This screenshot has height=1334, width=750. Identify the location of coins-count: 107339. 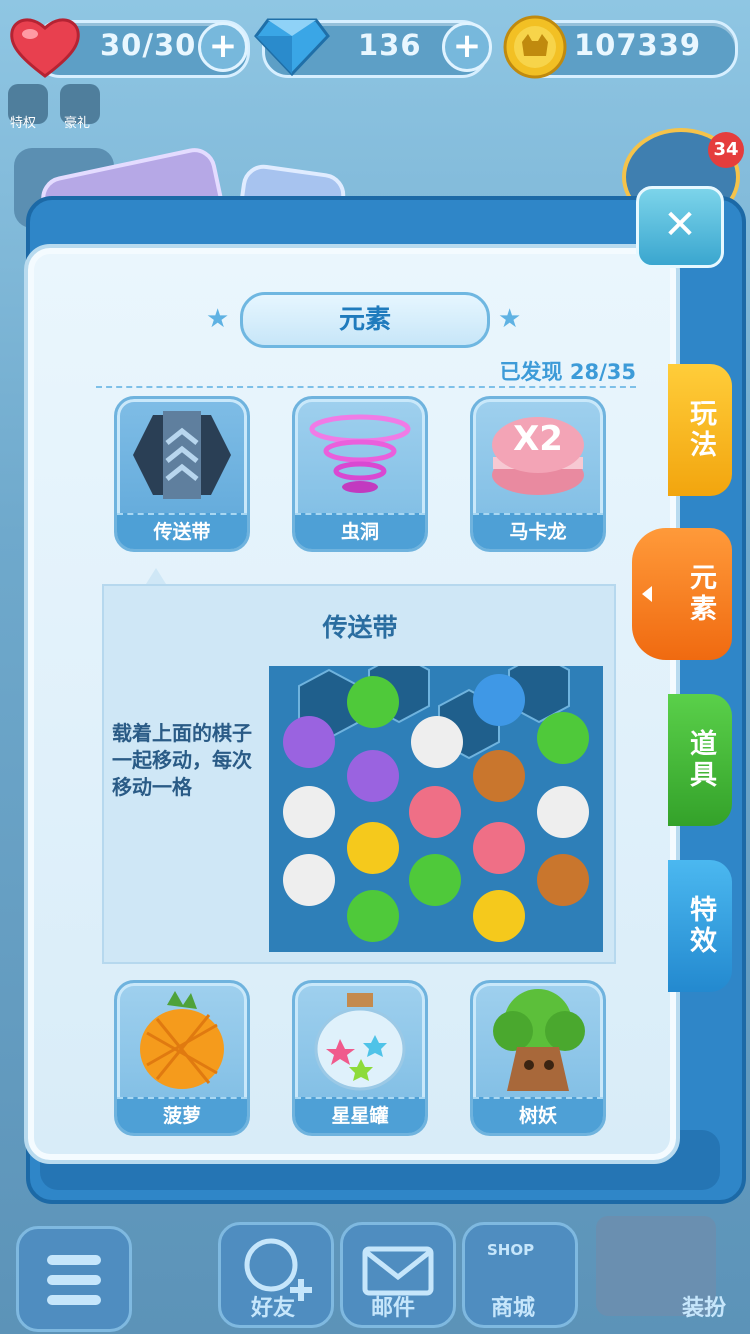
(638, 45).